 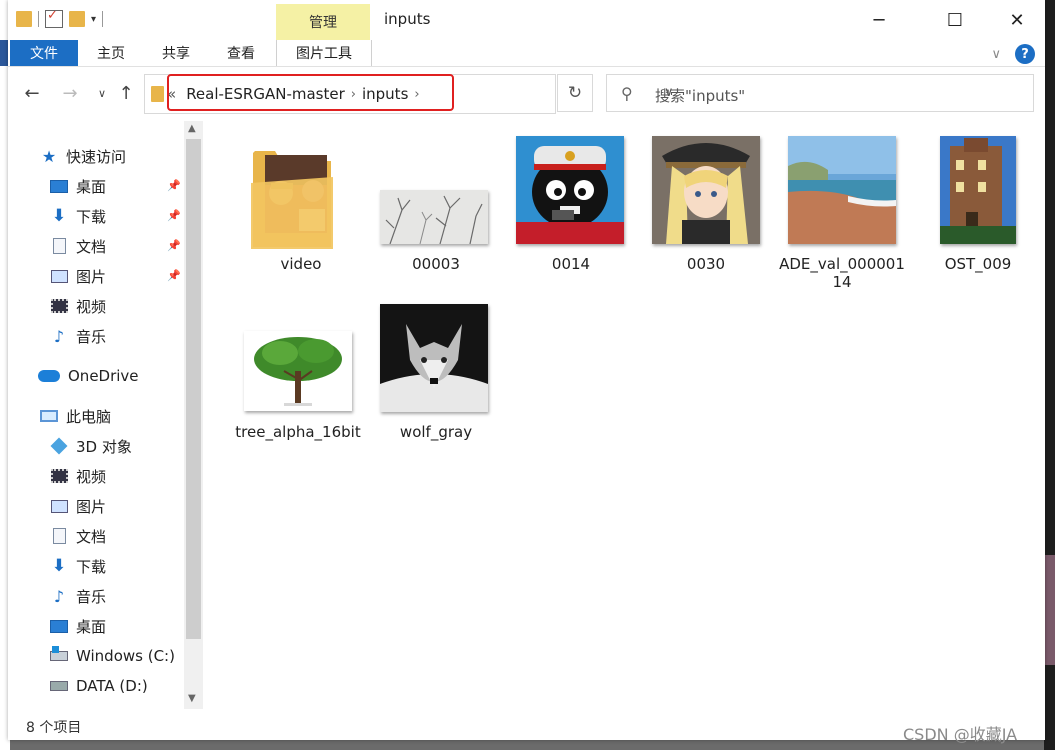 I want to click on ribbon-tabs: 文件 主页 共享 查看 图片工具, so click(x=526, y=53).